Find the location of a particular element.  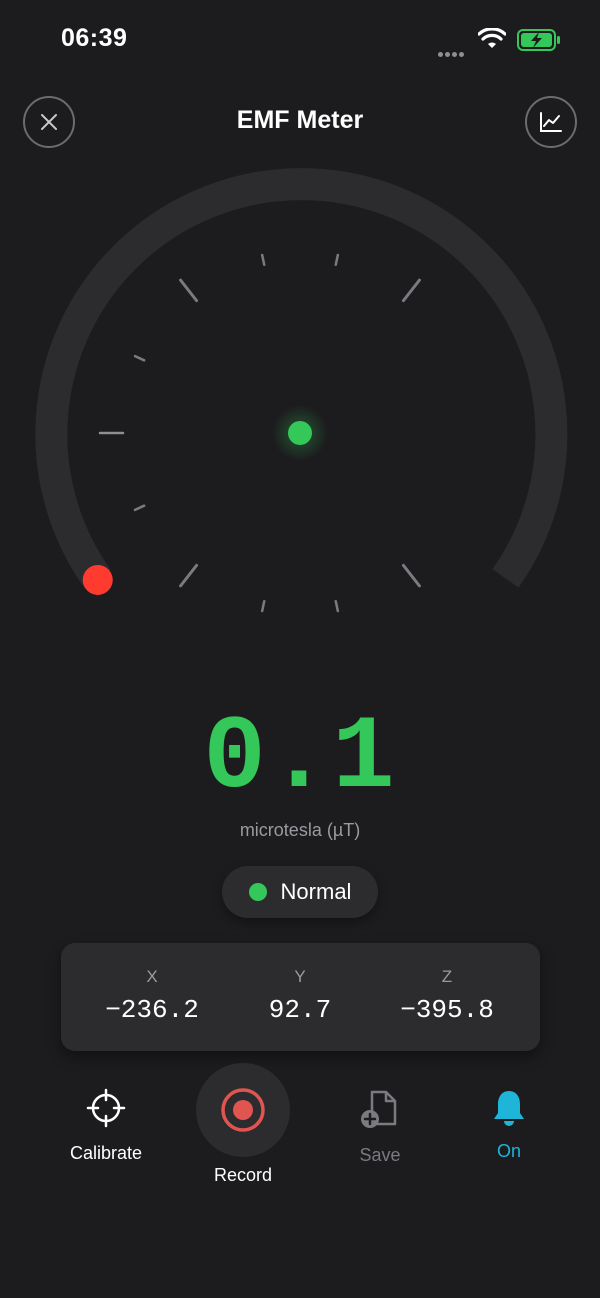

page-title: EMF Meter is located at coordinates (300, 120).